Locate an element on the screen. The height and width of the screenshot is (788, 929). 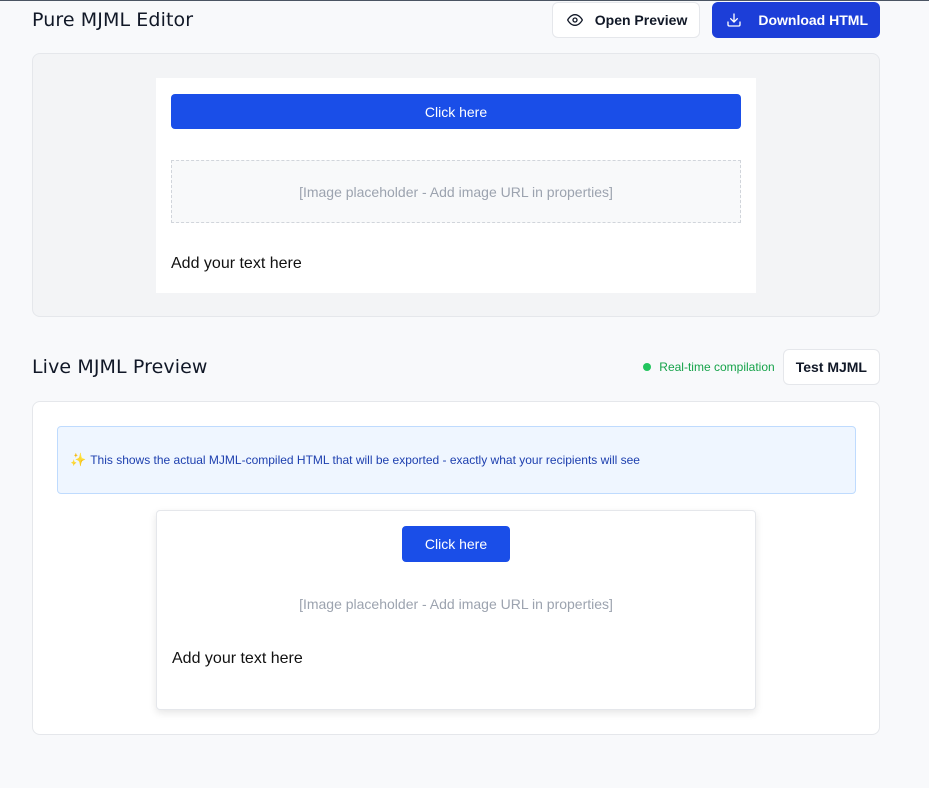
editor-title: Pure MJML Editor is located at coordinates (113, 20).